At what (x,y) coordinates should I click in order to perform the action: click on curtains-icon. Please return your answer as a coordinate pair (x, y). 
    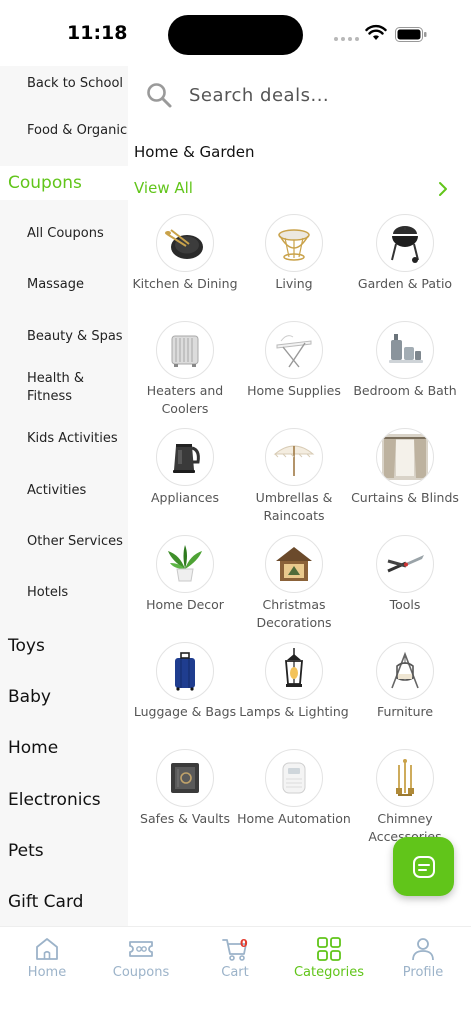
    Looking at the image, I should click on (405, 457).